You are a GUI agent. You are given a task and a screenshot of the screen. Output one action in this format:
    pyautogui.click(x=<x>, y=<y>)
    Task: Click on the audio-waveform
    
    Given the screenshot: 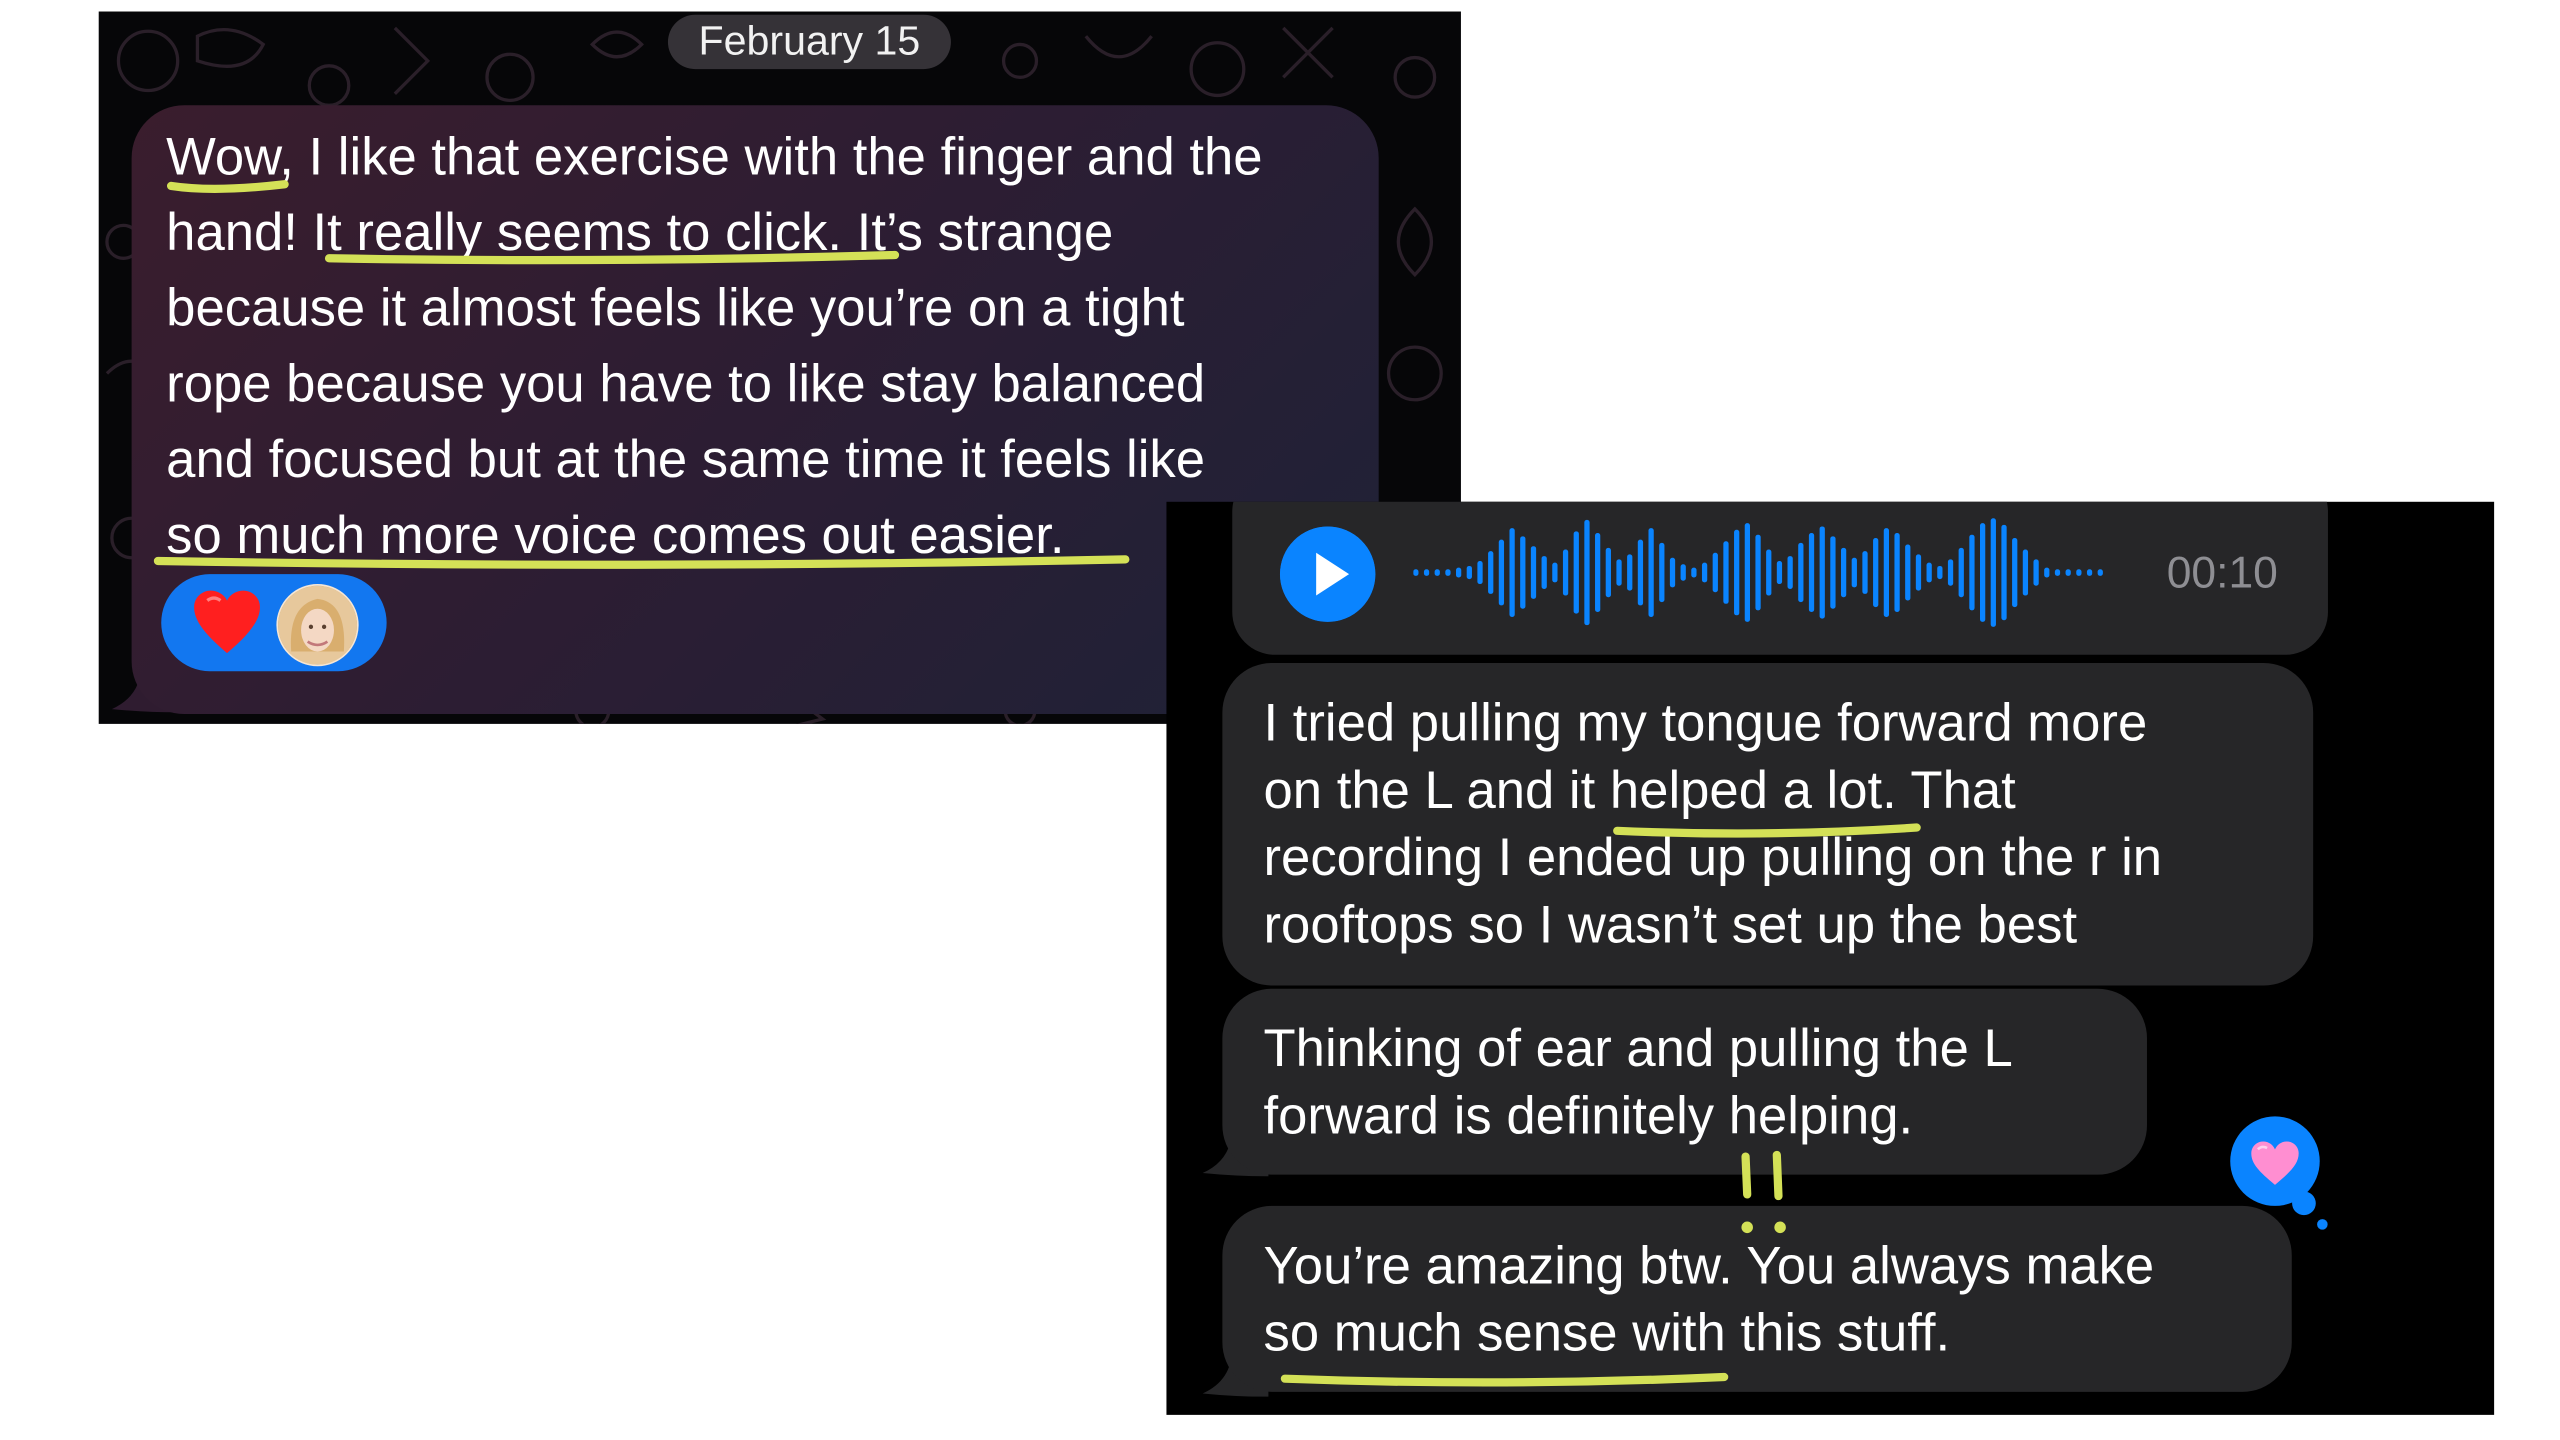 What is the action you would take?
    pyautogui.click(x=1766, y=572)
    